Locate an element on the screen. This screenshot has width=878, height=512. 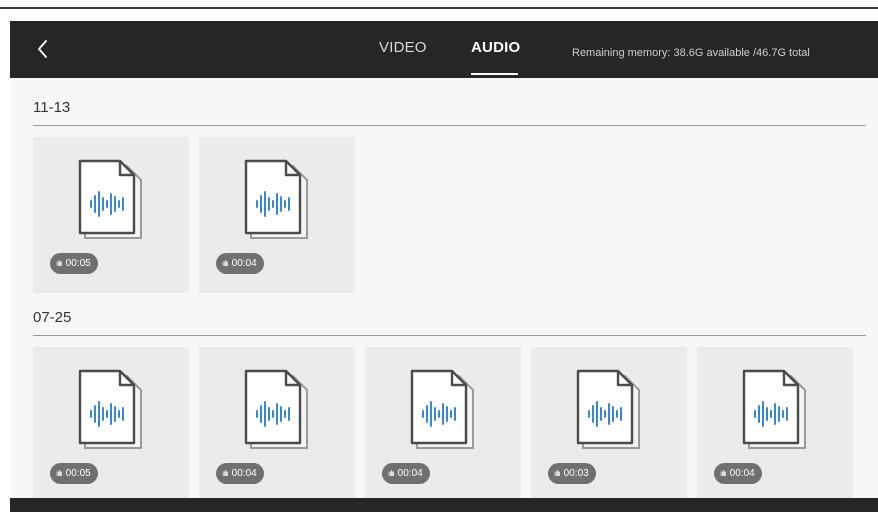
window-top-edge is located at coordinates (439, 4).